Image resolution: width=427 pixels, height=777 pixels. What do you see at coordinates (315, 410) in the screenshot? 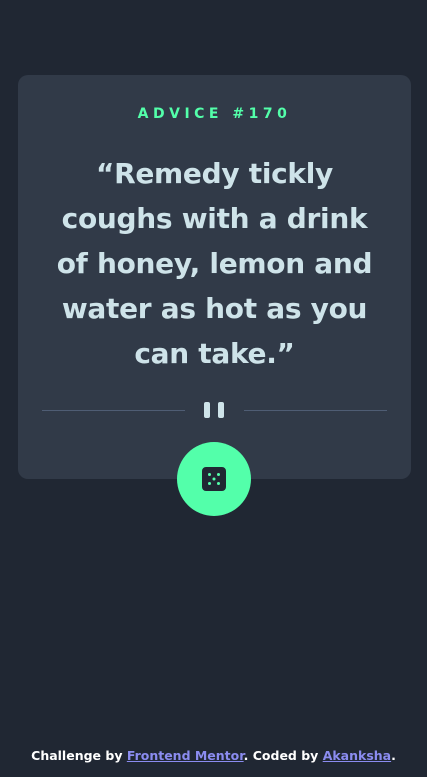
I see `divider-line-right` at bounding box center [315, 410].